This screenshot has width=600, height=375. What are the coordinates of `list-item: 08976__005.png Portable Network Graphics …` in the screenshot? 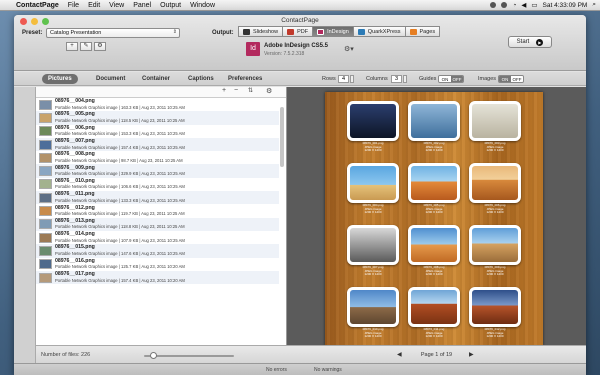 It's located at (157, 118).